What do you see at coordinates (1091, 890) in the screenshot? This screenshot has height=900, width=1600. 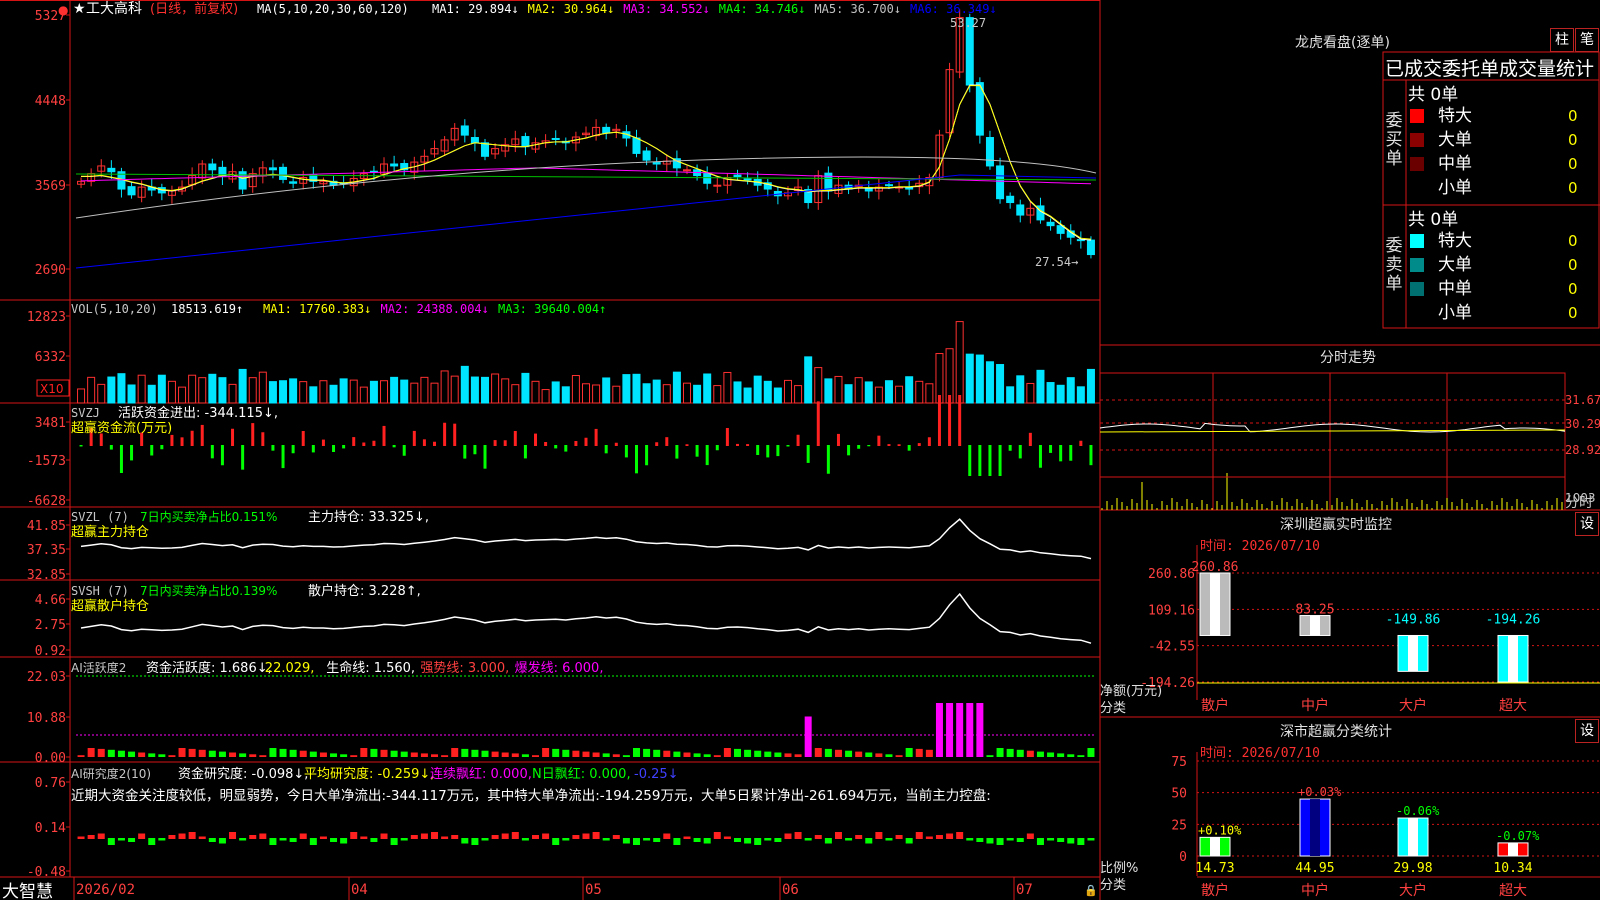 I see `lock-icon: 🔒` at bounding box center [1091, 890].